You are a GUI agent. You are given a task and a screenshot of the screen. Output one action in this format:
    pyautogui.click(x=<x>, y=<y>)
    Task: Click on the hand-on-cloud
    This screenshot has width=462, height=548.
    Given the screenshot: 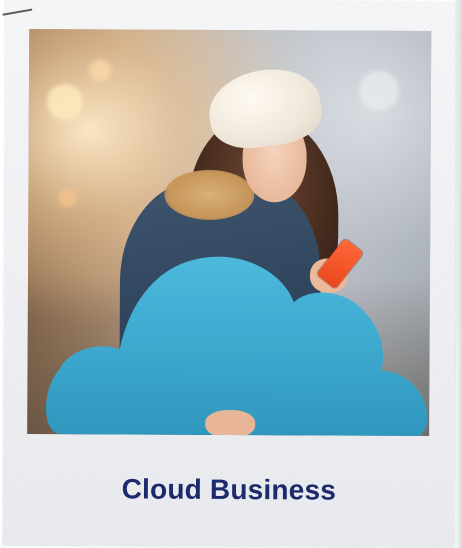 What is the action you would take?
    pyautogui.click(x=230, y=423)
    